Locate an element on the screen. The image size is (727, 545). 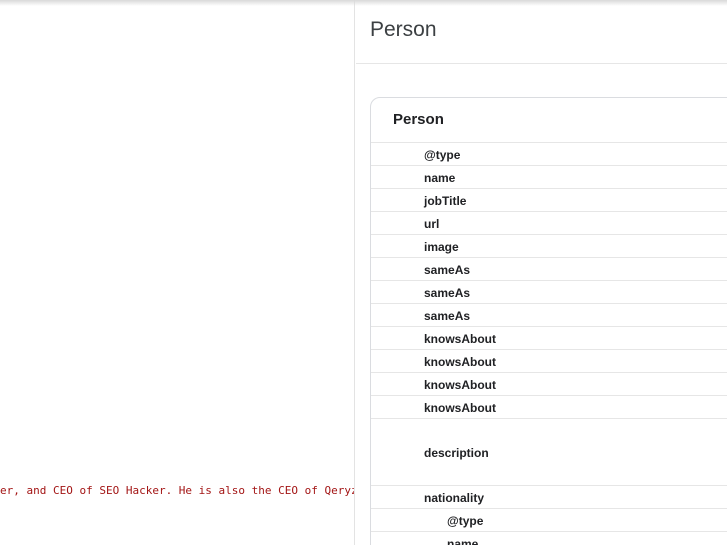
property-row-nationality: nationality is located at coordinates (549, 497).